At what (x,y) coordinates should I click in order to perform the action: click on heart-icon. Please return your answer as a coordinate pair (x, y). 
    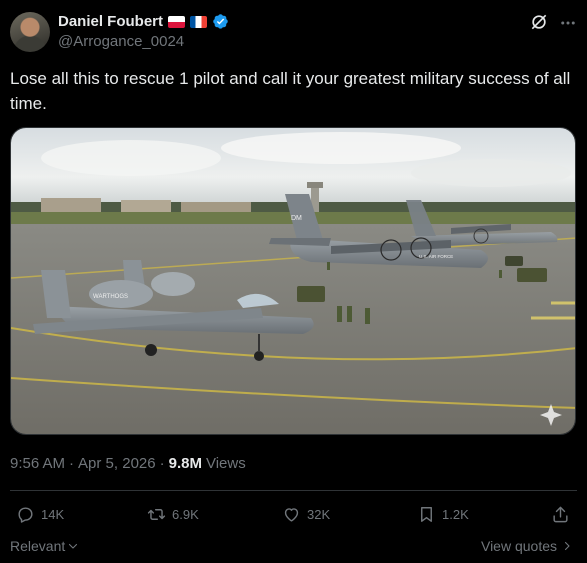
    Looking at the image, I should click on (291, 515).